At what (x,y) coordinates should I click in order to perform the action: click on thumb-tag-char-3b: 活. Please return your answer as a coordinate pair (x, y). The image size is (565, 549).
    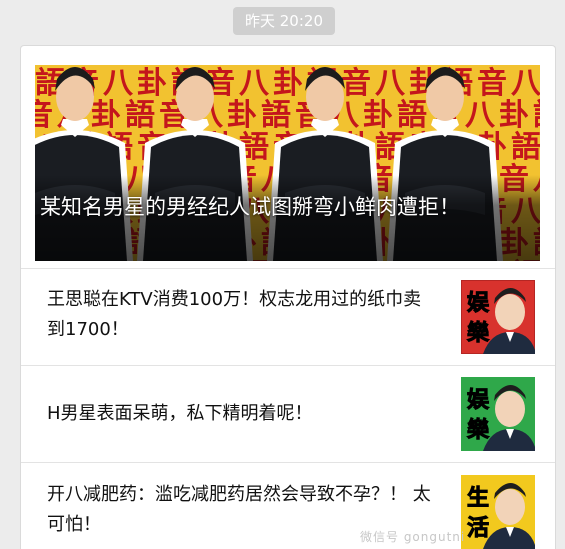
    Looking at the image, I should click on (478, 528).